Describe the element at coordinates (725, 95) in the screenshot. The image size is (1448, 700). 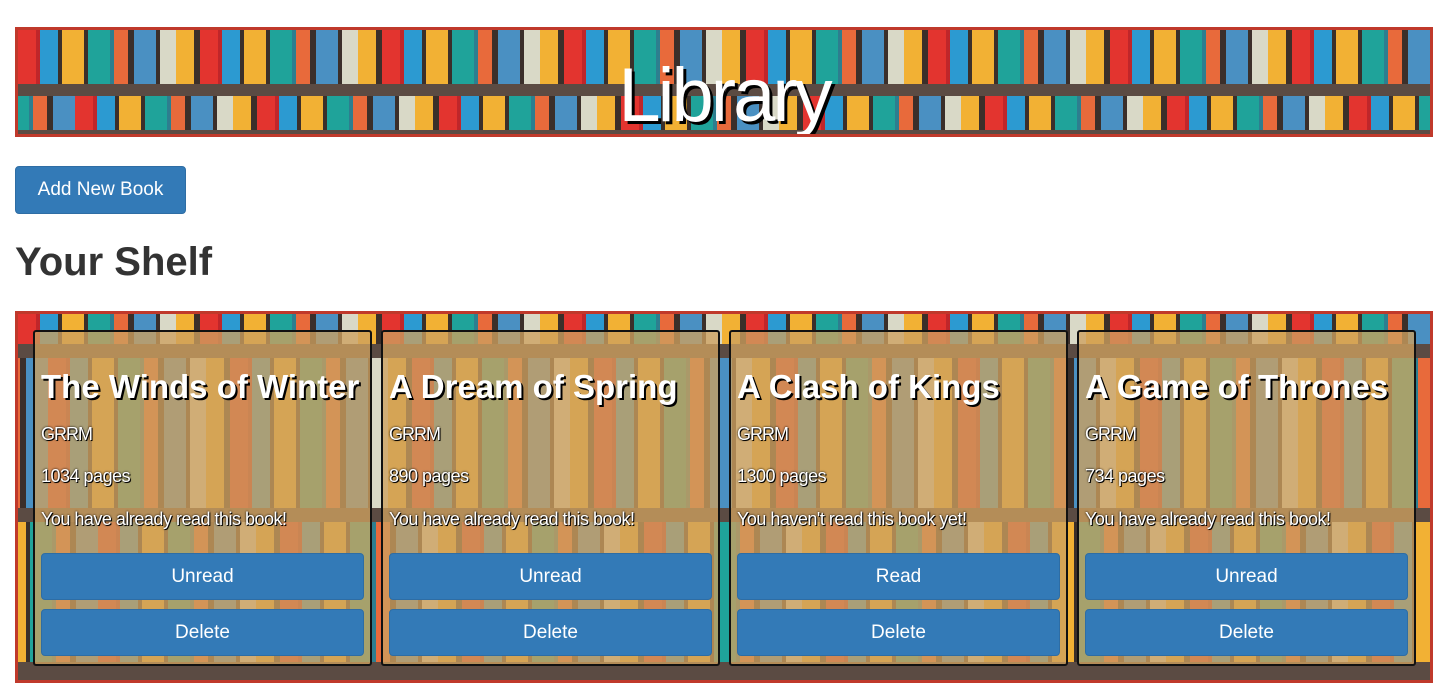
I see `page-title: Library` at that location.